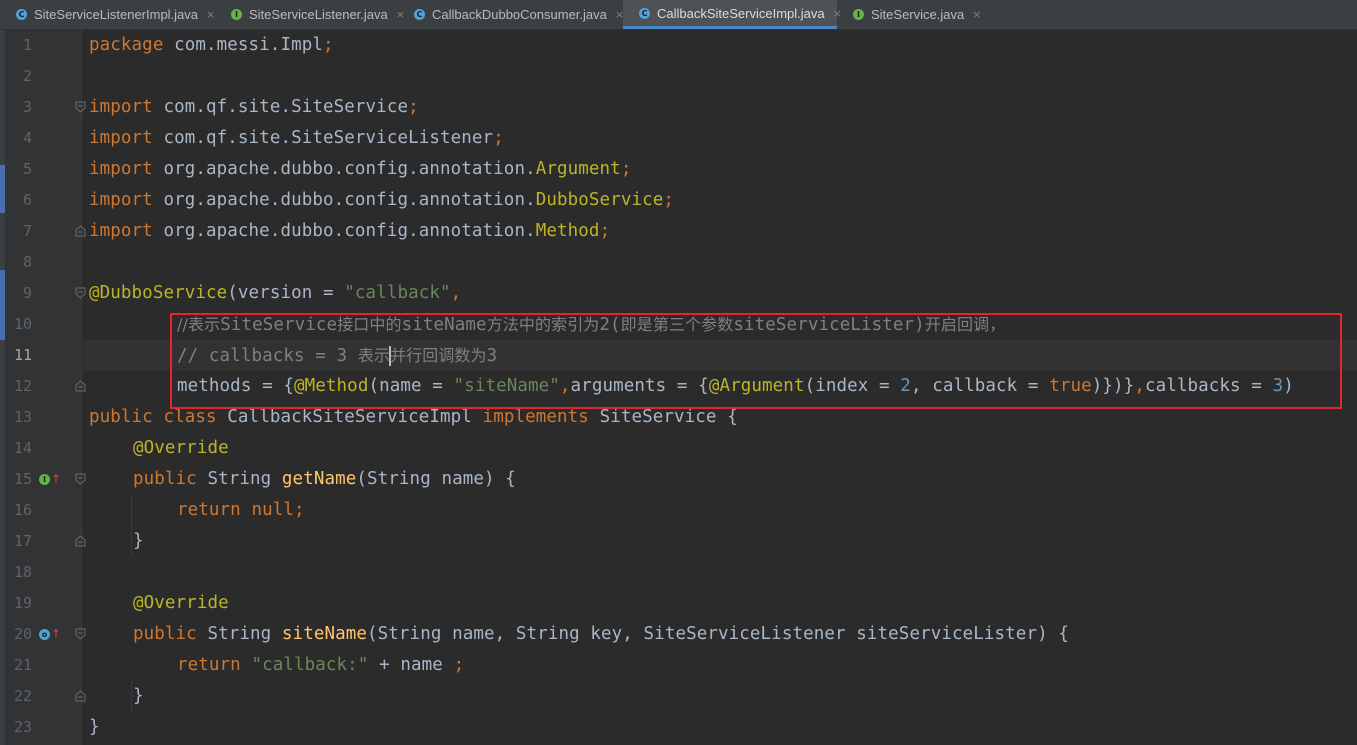 The image size is (1357, 745). Describe the element at coordinates (22, 603) in the screenshot. I see `line-number: 19` at that location.